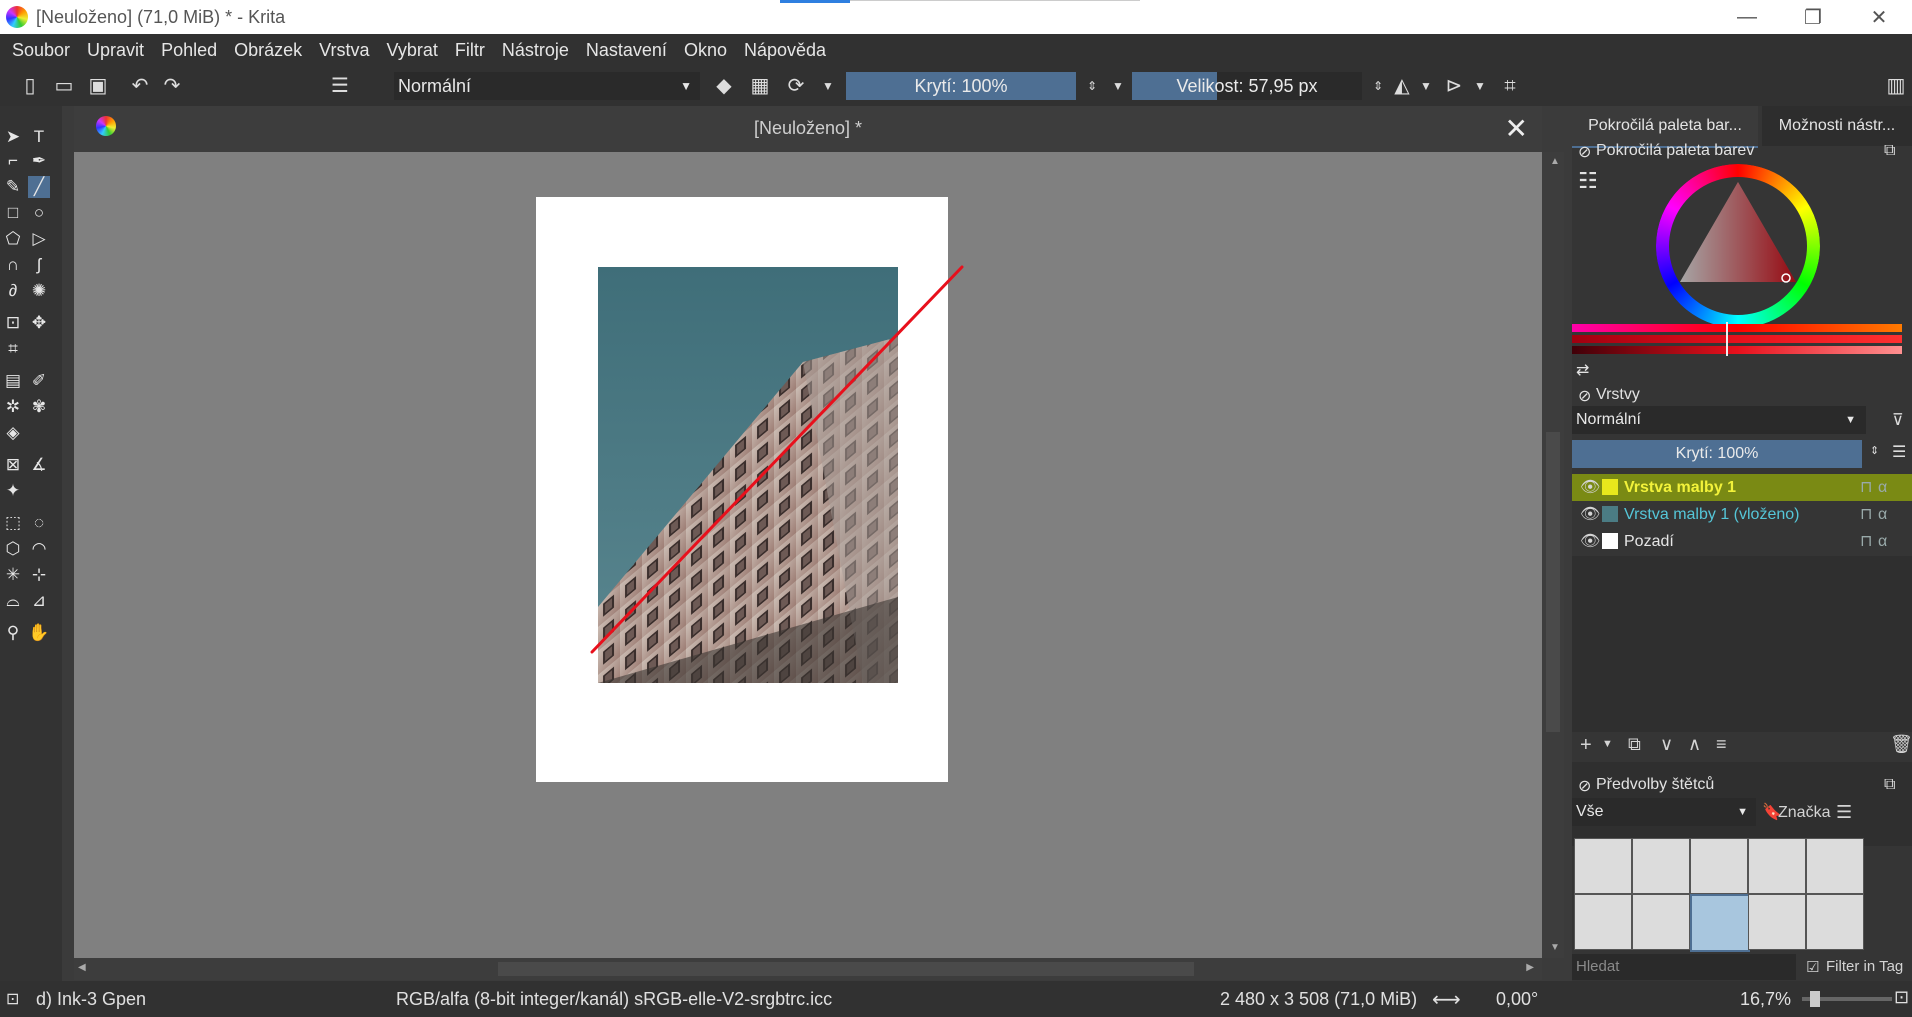 The width and height of the screenshot is (1912, 1017). What do you see at coordinates (39, 575) in the screenshot?
I see `similar-color-selection-tool-icon: ⊹` at bounding box center [39, 575].